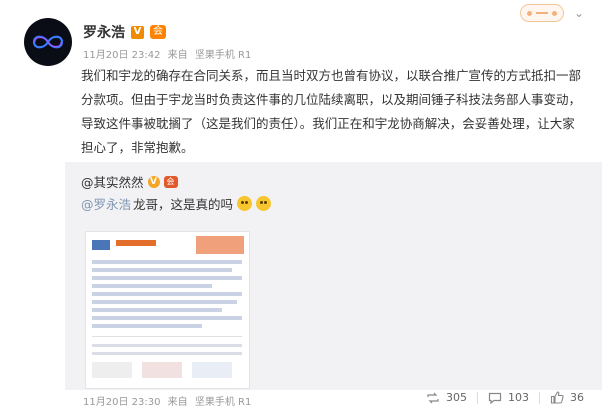 The width and height of the screenshot is (602, 416). I want to click on dash-icon, so click(541, 13).